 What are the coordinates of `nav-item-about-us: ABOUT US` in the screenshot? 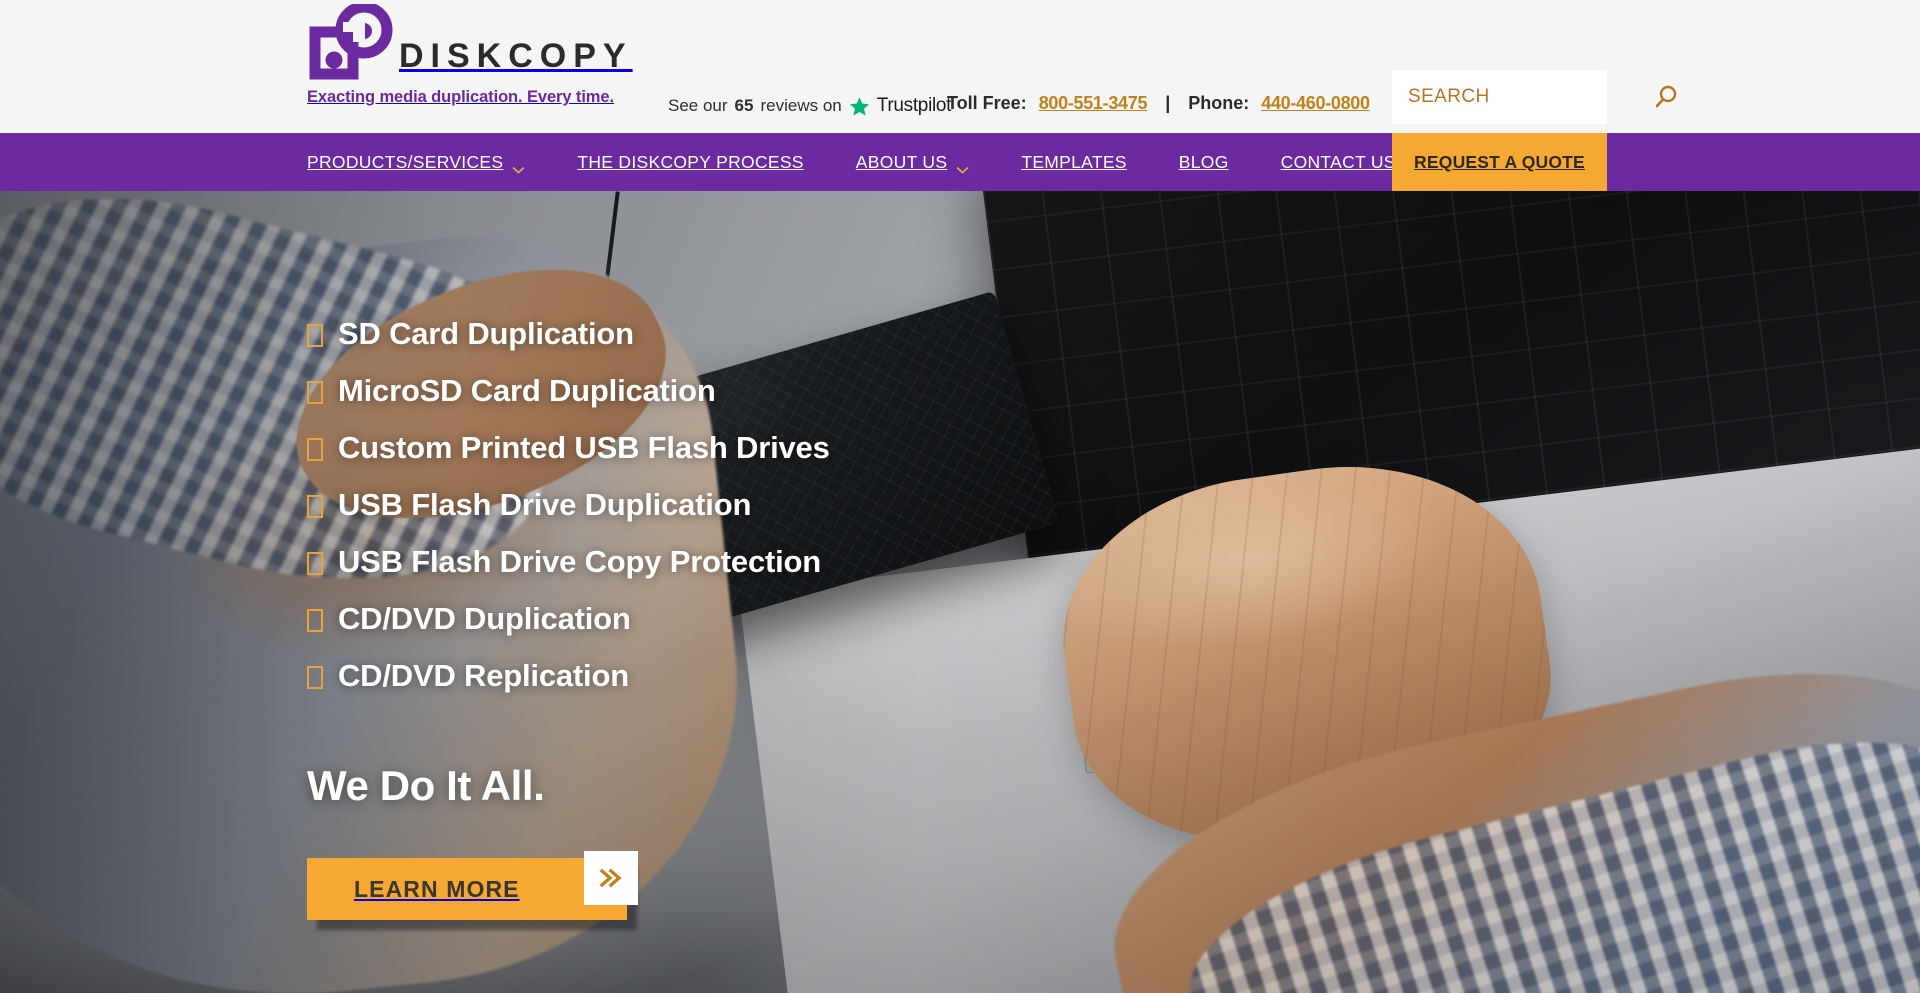 It's located at (913, 162).